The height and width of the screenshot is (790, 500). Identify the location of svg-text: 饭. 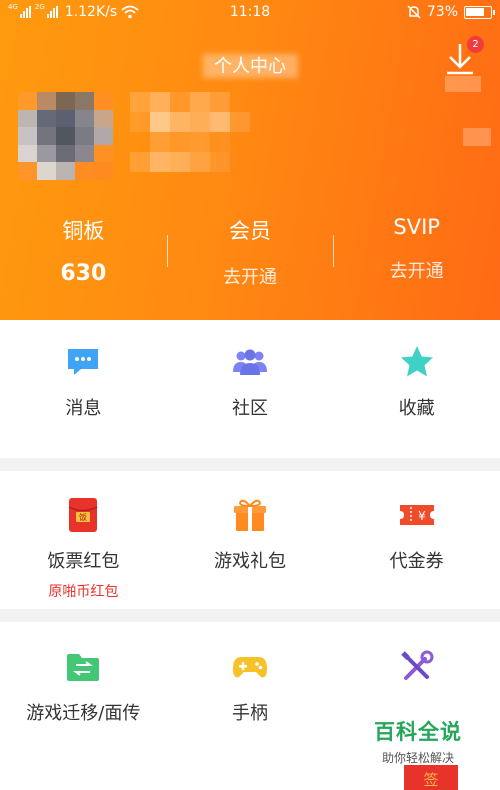
(83, 517).